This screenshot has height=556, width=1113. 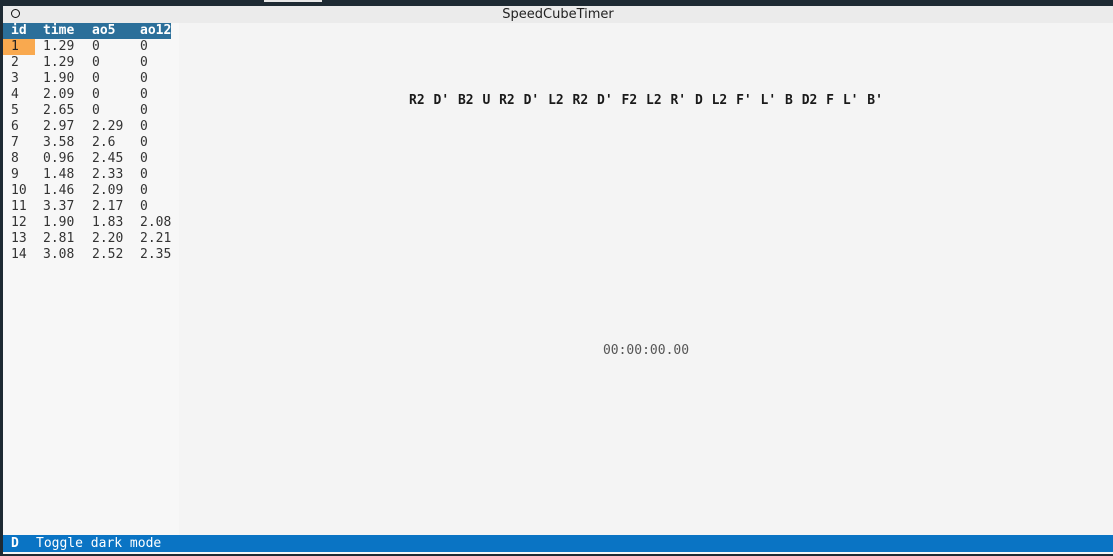 What do you see at coordinates (59, 254) in the screenshot?
I see `cell-time: 3.08` at bounding box center [59, 254].